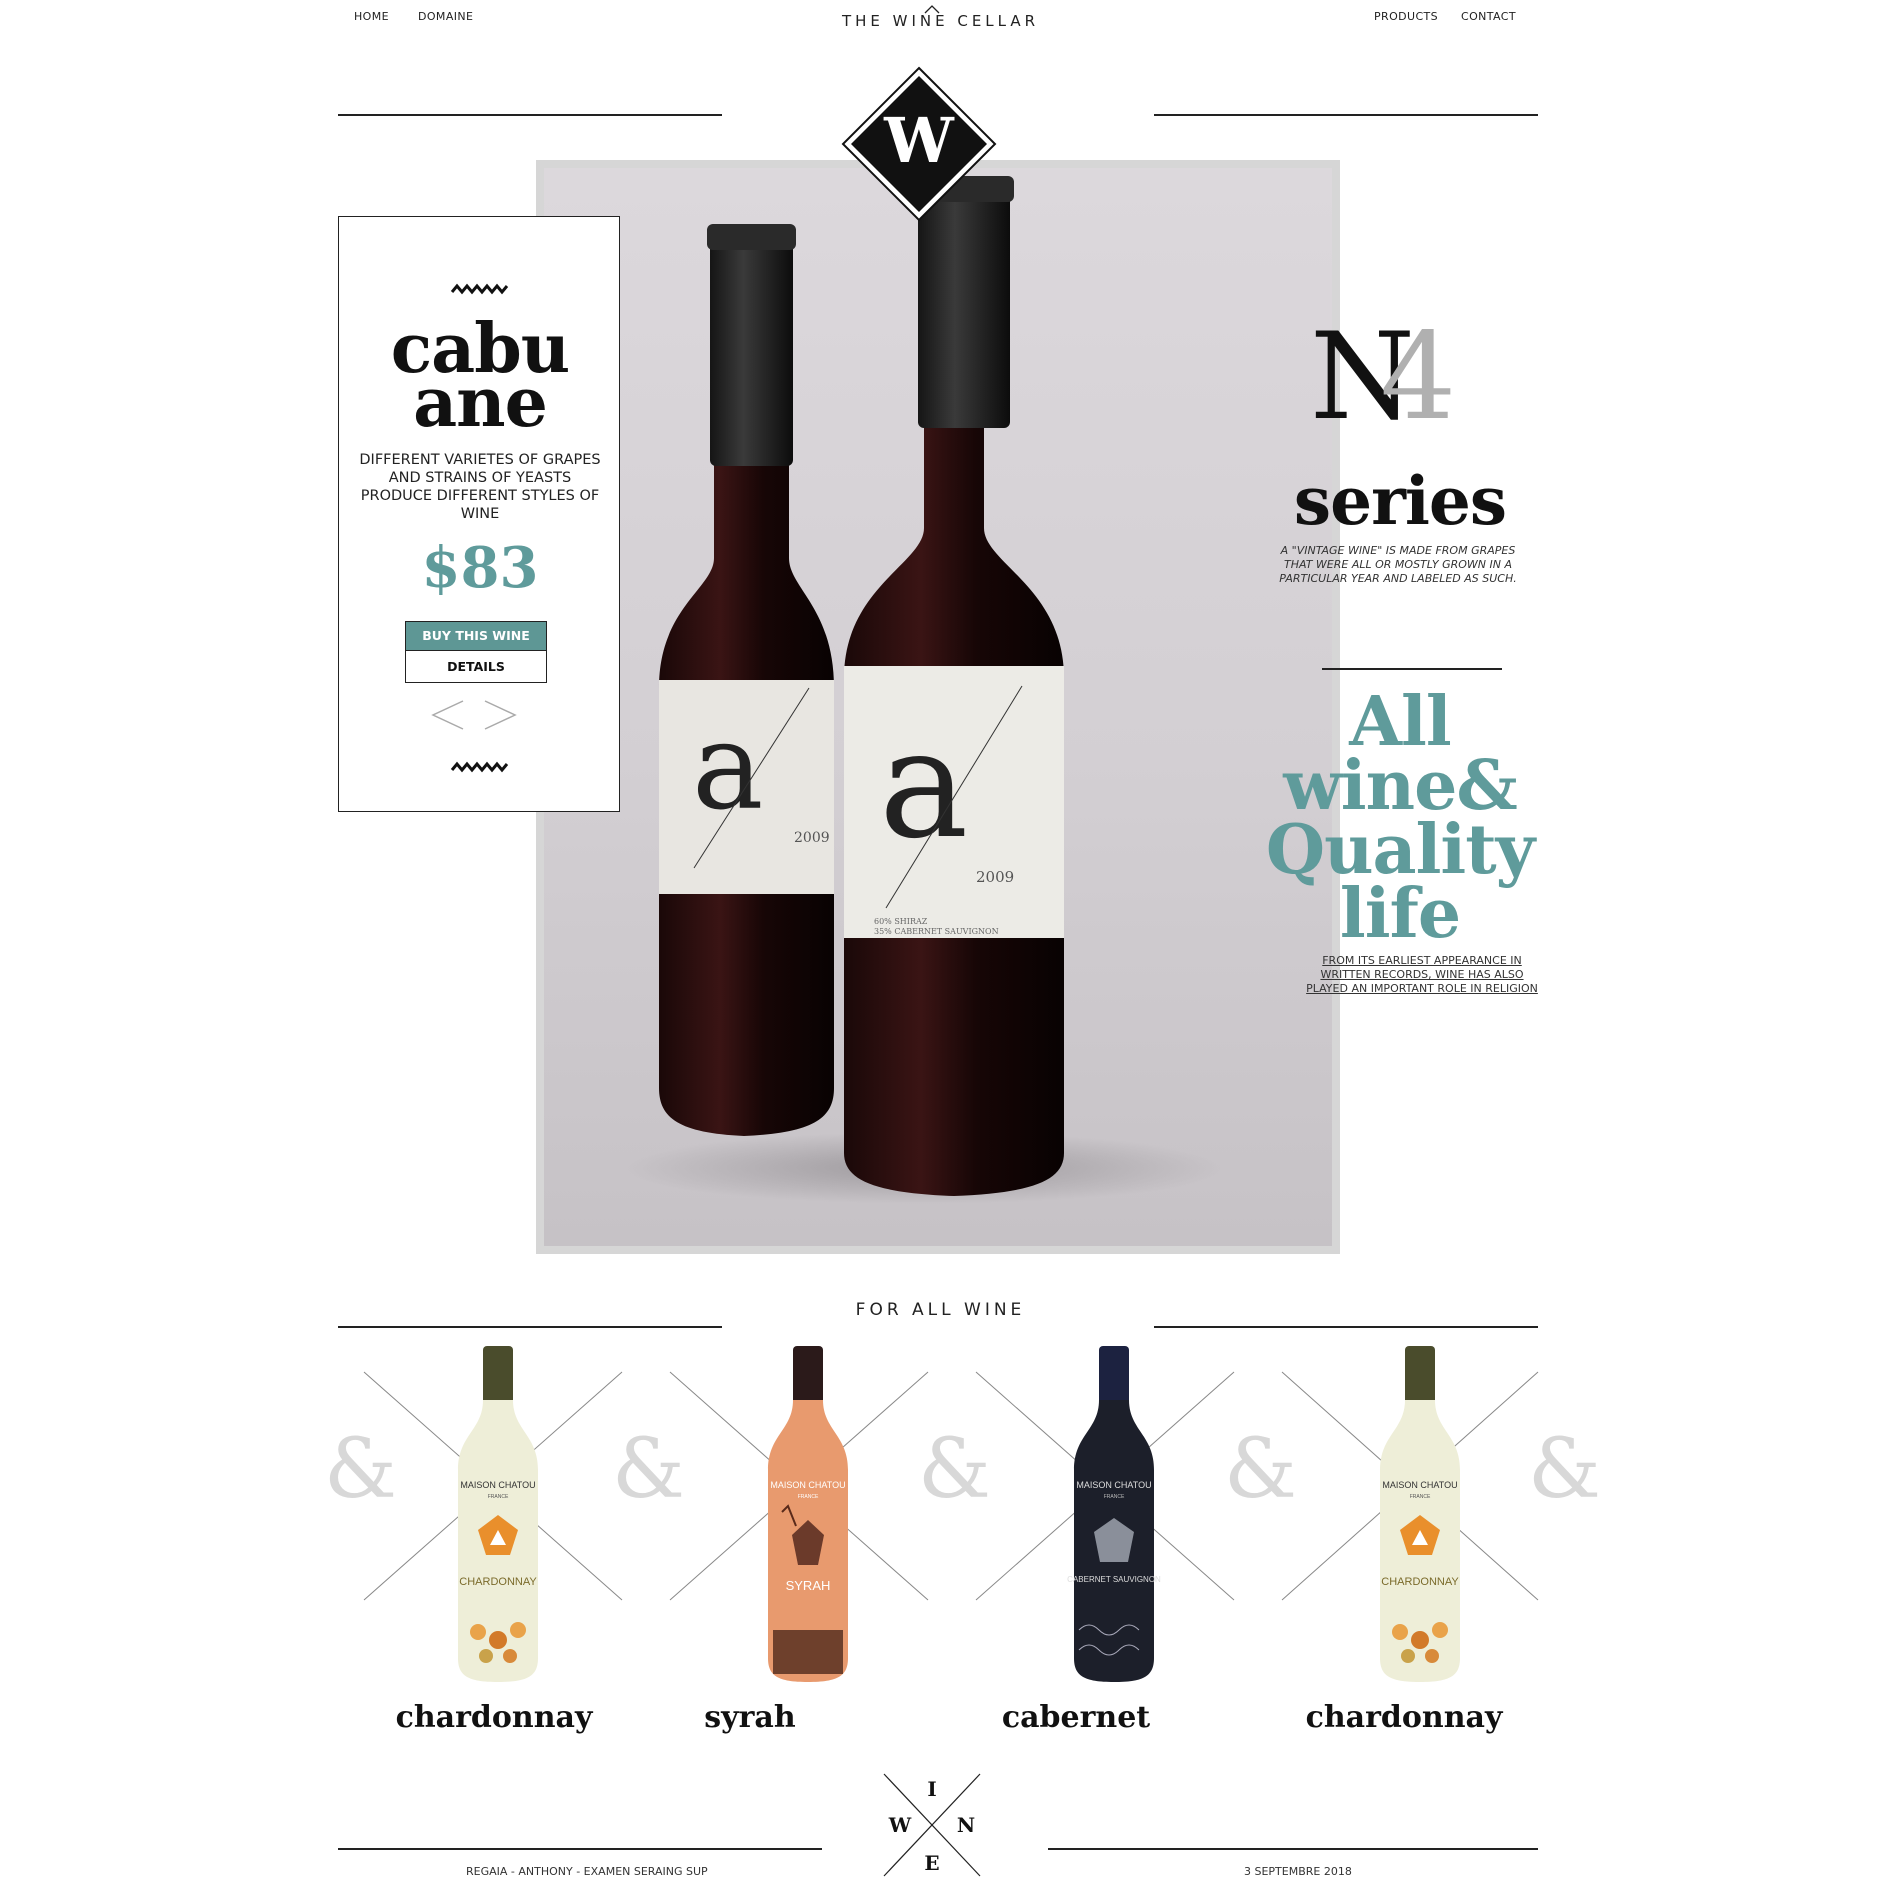 The image size is (1881, 1887). I want to click on bottle-2-brand: MAISON CHATOU, so click(807, 1485).